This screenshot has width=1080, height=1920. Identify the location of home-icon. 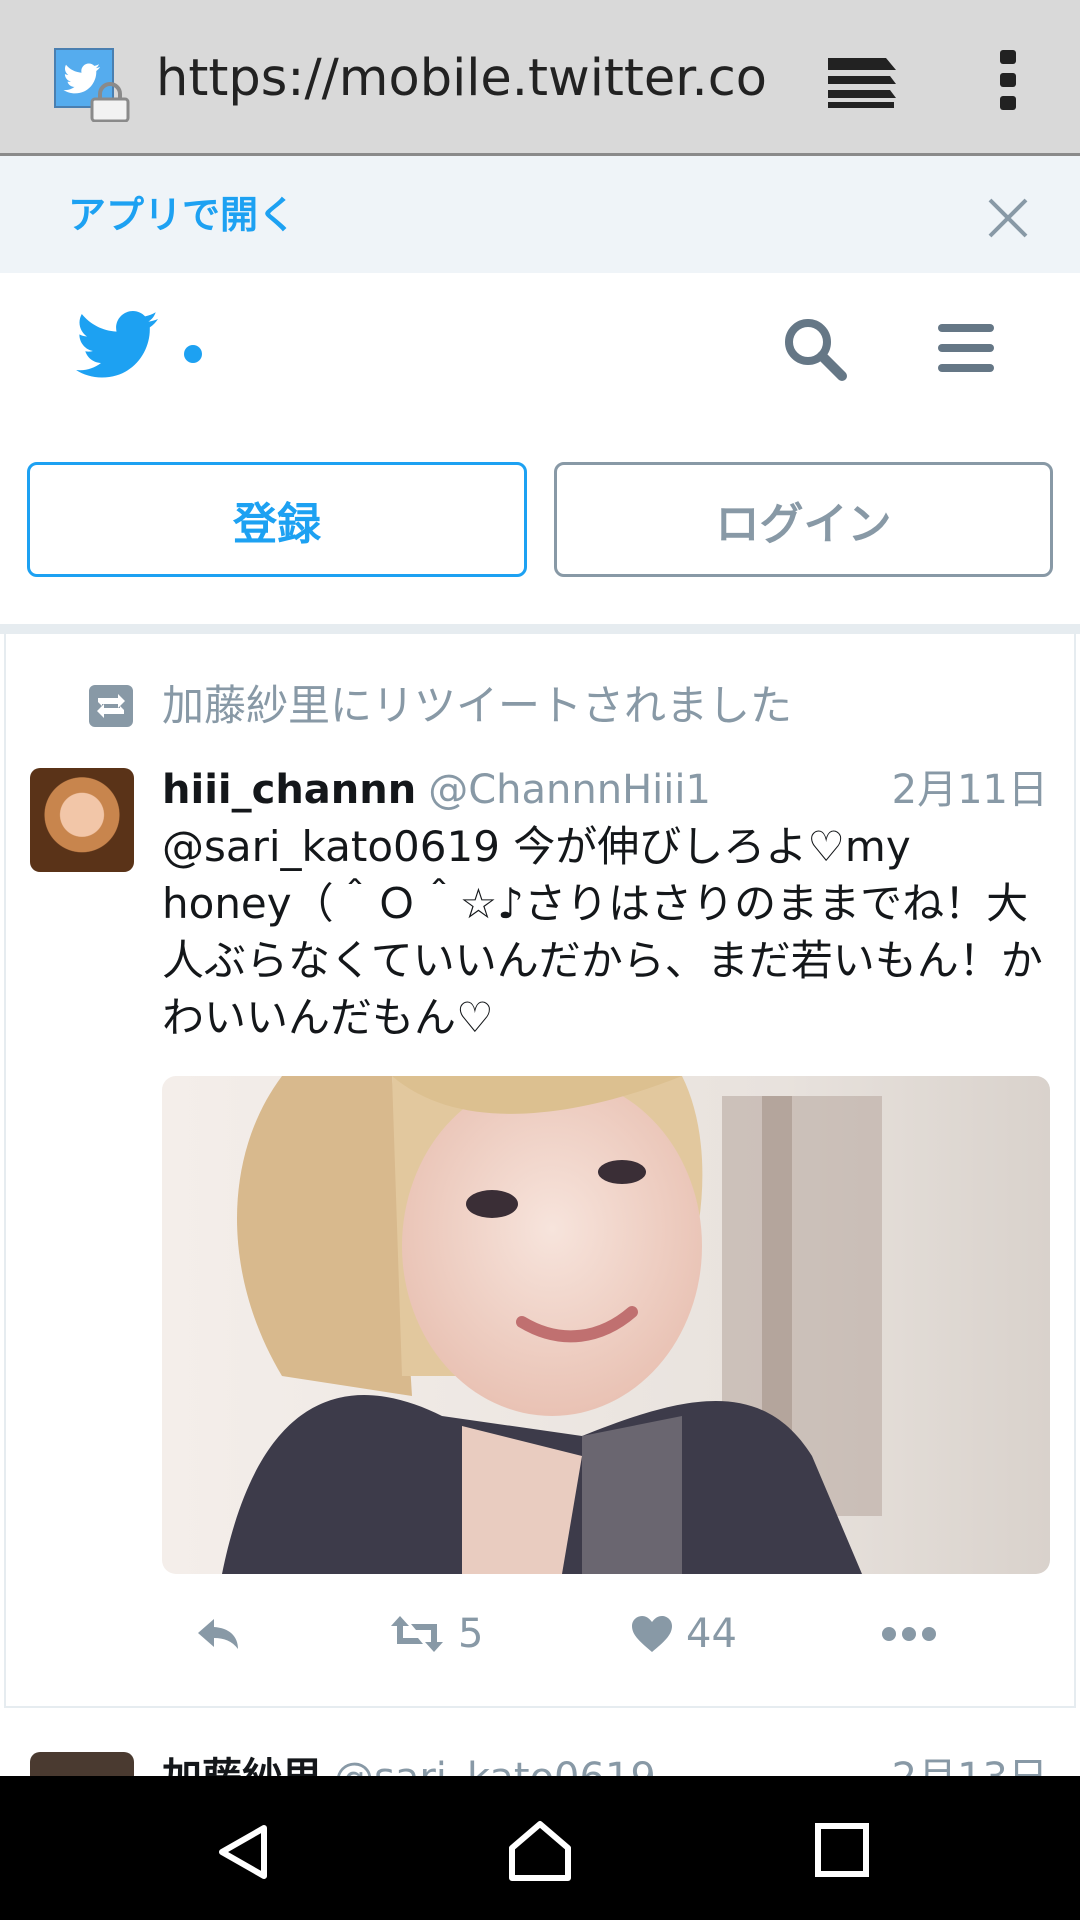
(540, 1851).